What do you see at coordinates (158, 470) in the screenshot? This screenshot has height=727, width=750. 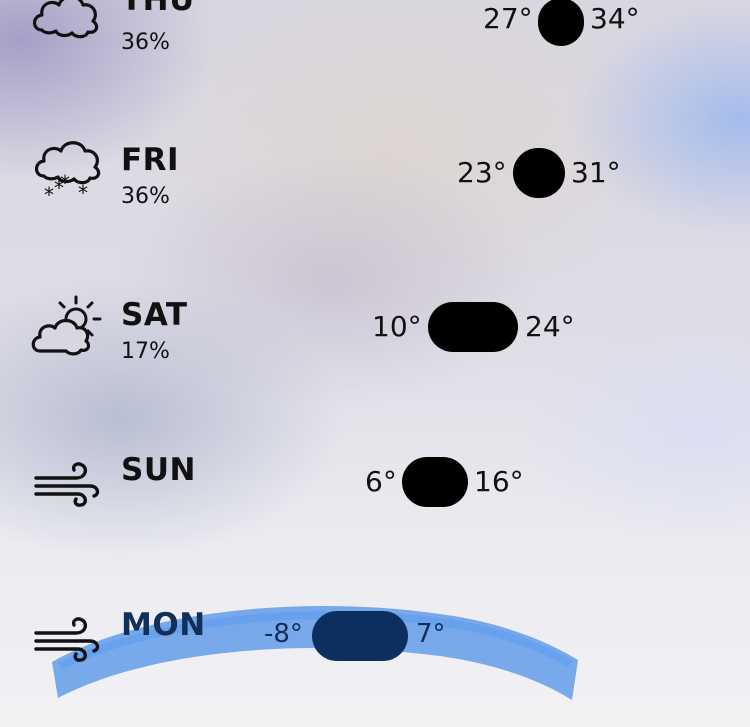 I see `day-label: SUN` at bounding box center [158, 470].